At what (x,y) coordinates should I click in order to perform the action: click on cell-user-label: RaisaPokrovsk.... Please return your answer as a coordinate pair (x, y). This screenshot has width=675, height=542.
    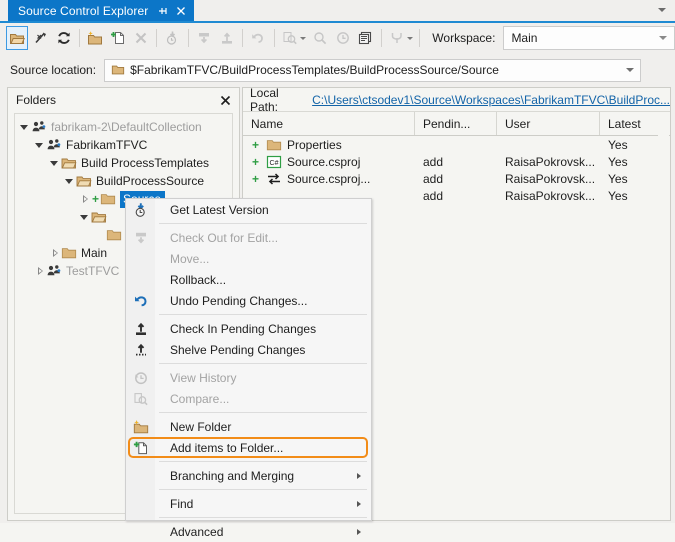
    Looking at the image, I should click on (550, 195).